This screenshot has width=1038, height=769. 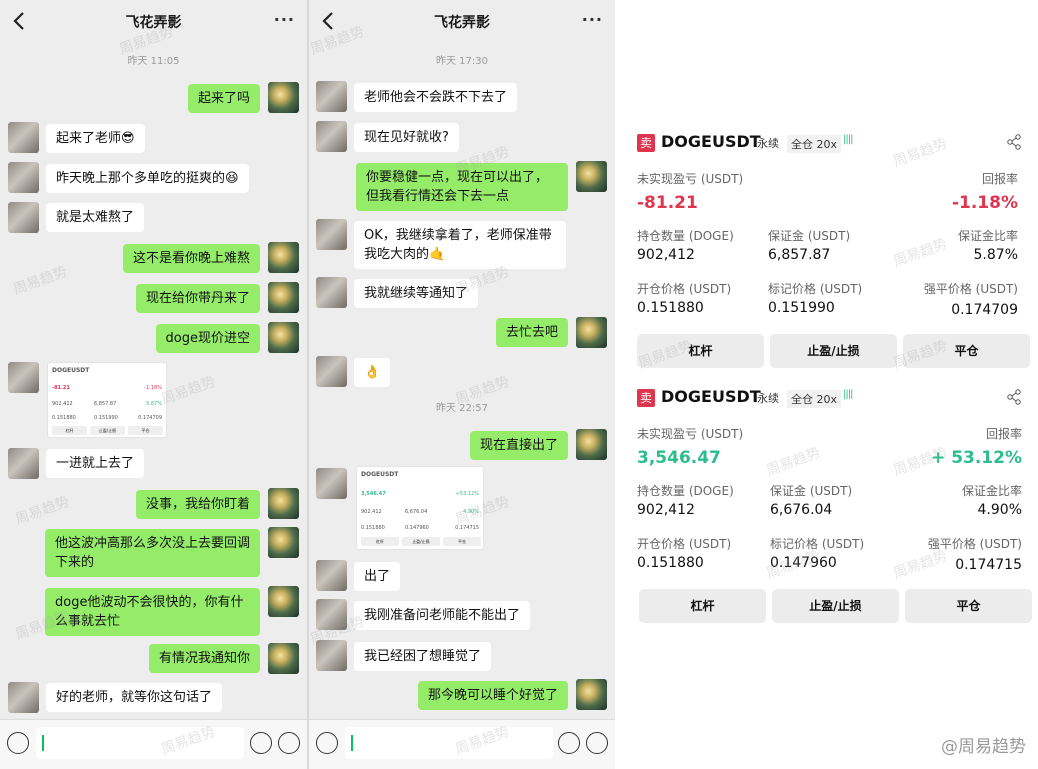 What do you see at coordinates (147, 178) in the screenshot?
I see `message-bubble-received: 昨天晚上那个多单吃的挺爽的😆` at bounding box center [147, 178].